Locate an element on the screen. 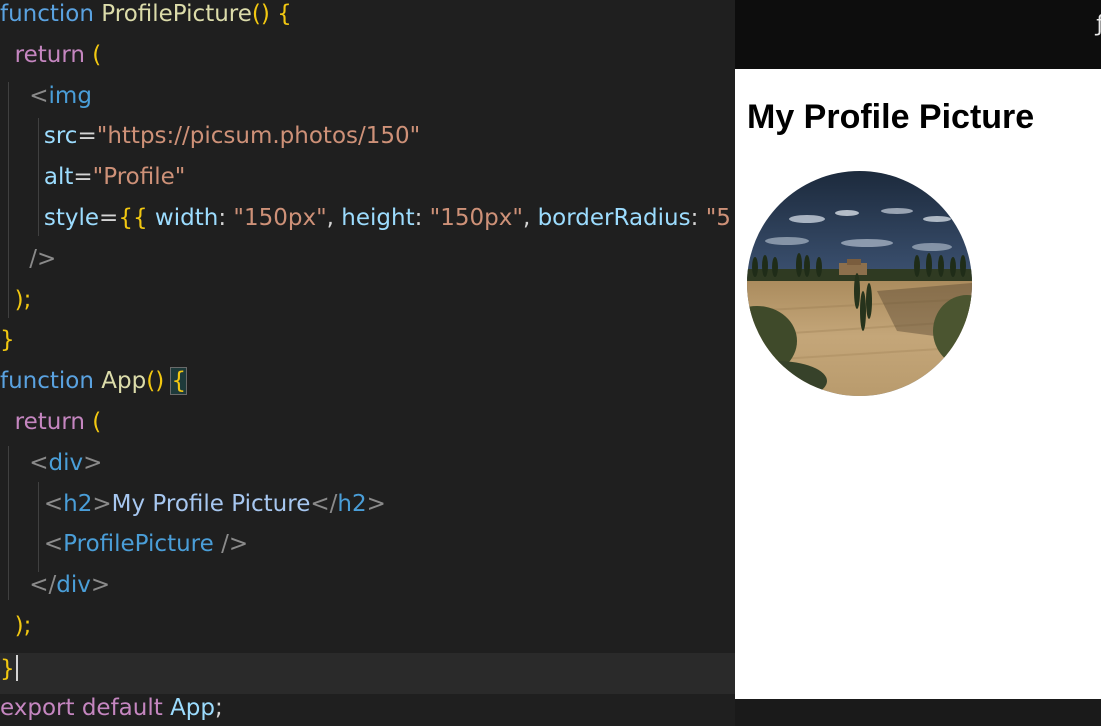 The image size is (1101, 726). code-line: <img is located at coordinates (367, 102).